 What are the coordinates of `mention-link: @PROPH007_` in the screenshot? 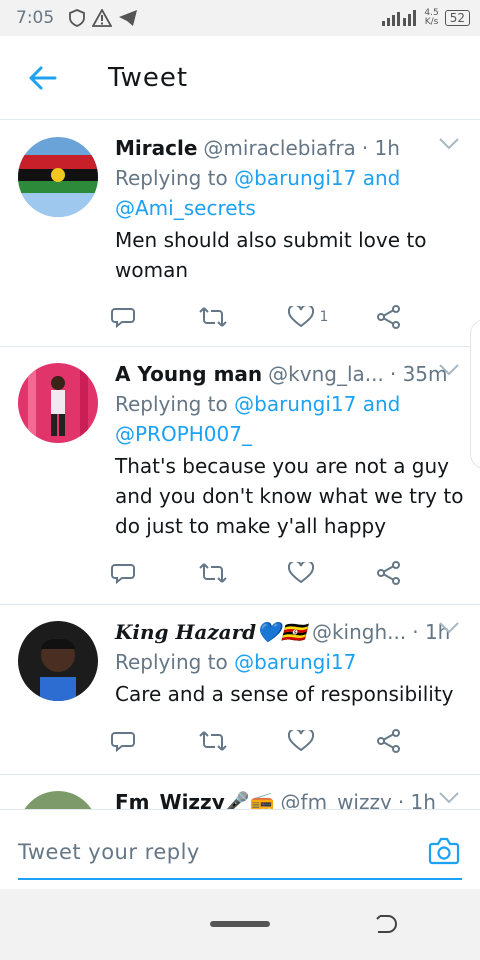 It's located at (183, 434).